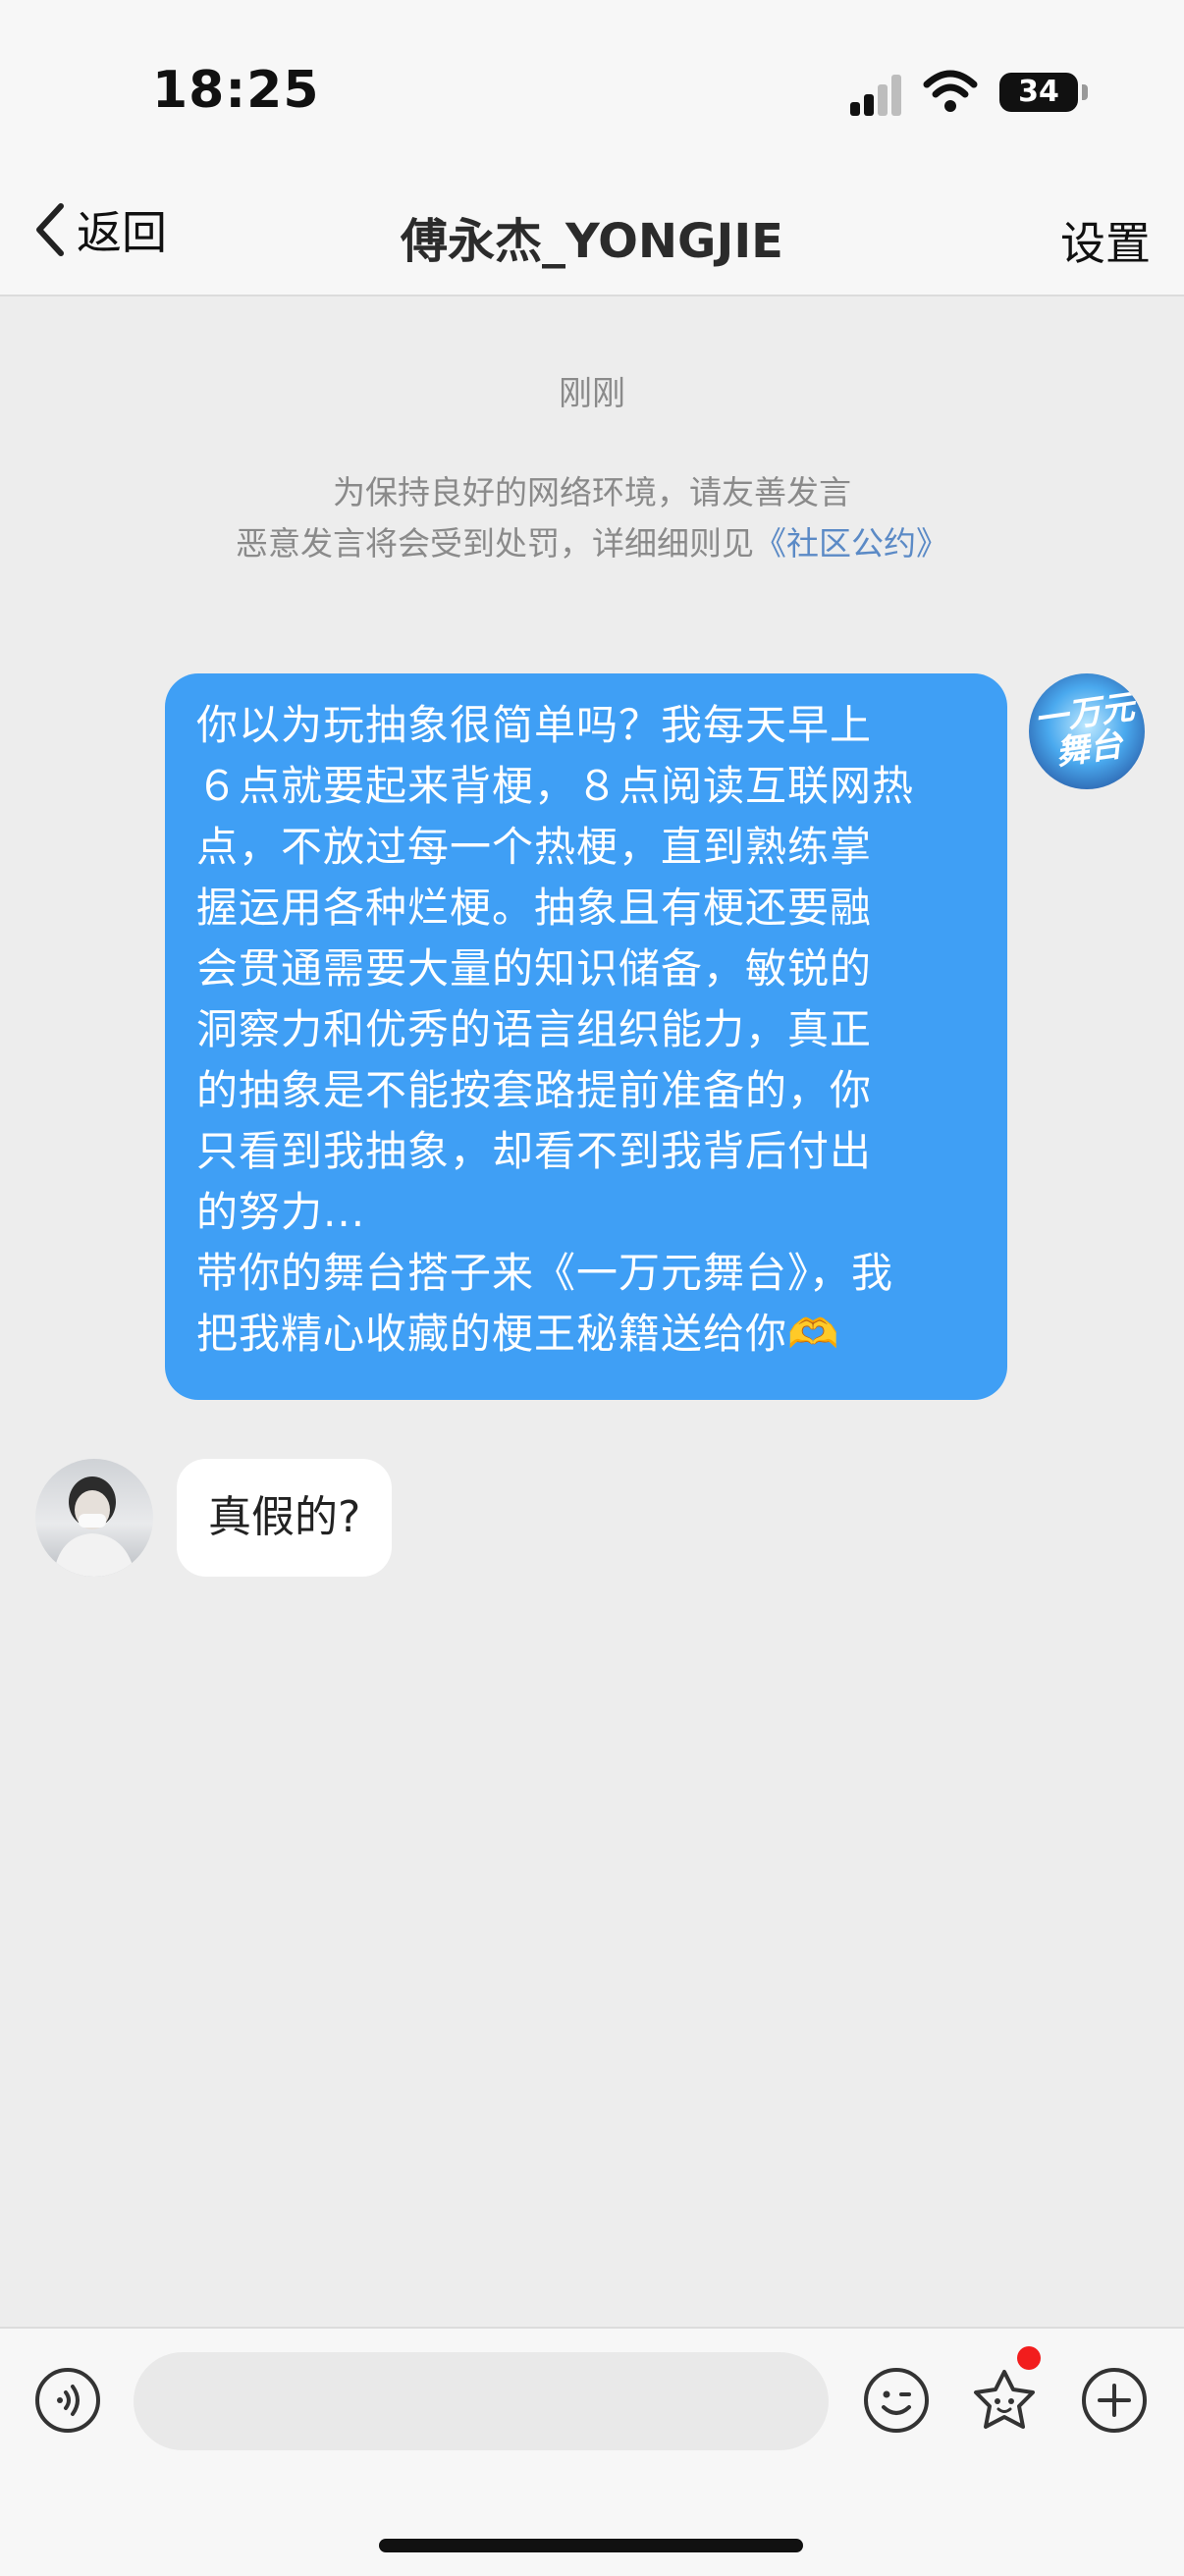 The image size is (1184, 2576). What do you see at coordinates (897, 2400) in the screenshot?
I see `emoji-icon` at bounding box center [897, 2400].